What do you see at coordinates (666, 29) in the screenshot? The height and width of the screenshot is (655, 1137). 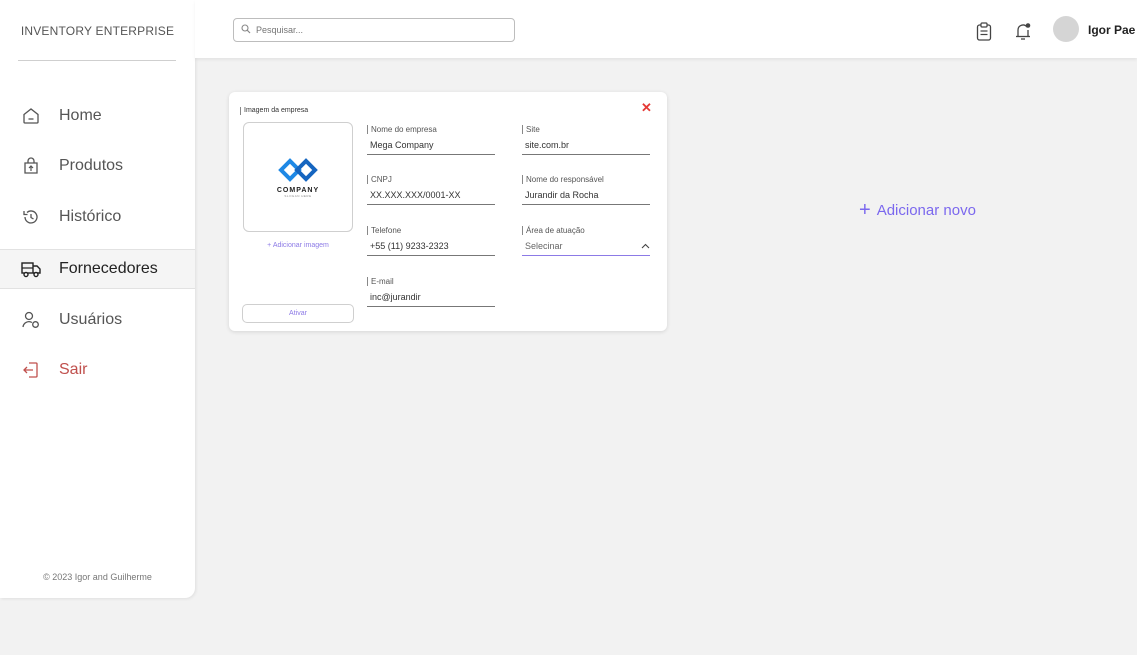 I see `top-bar: Igor Pae` at bounding box center [666, 29].